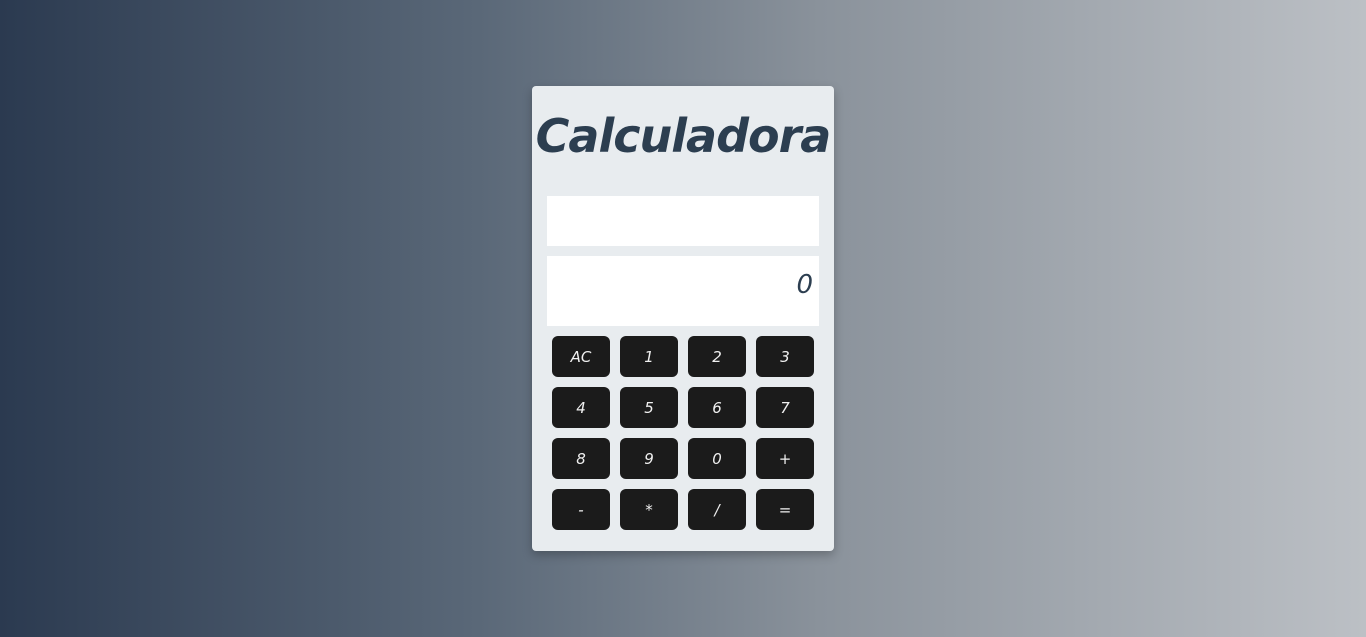 The height and width of the screenshot is (637, 1366). What do you see at coordinates (649, 458) in the screenshot?
I see `digit-9-button: 9` at bounding box center [649, 458].